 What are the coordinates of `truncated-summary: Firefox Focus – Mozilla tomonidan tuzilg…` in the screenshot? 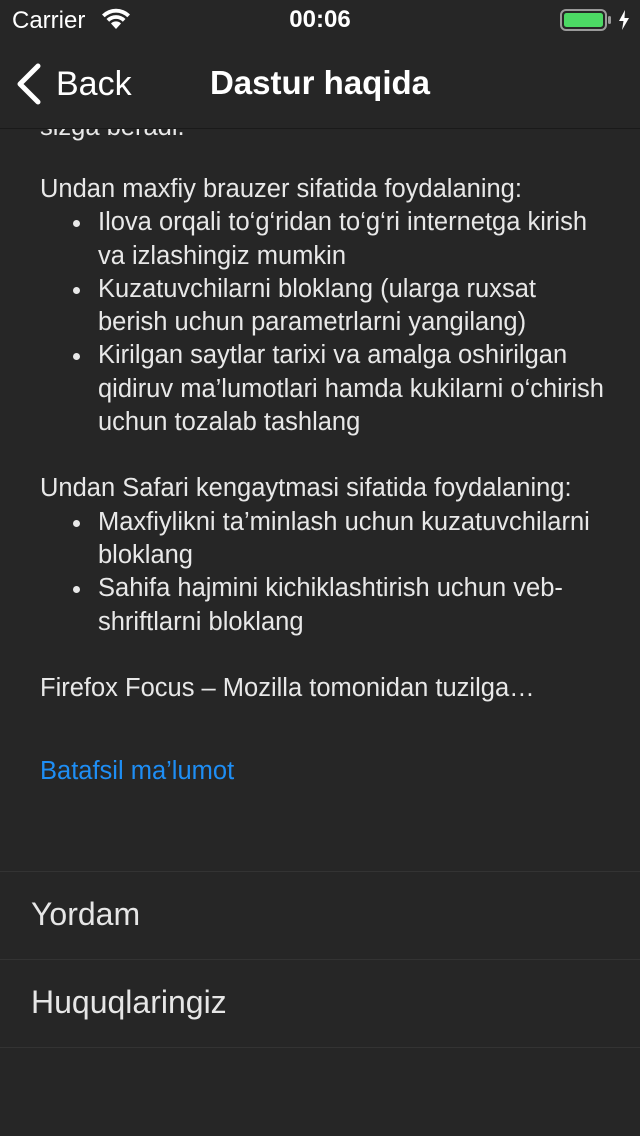 It's located at (287, 687).